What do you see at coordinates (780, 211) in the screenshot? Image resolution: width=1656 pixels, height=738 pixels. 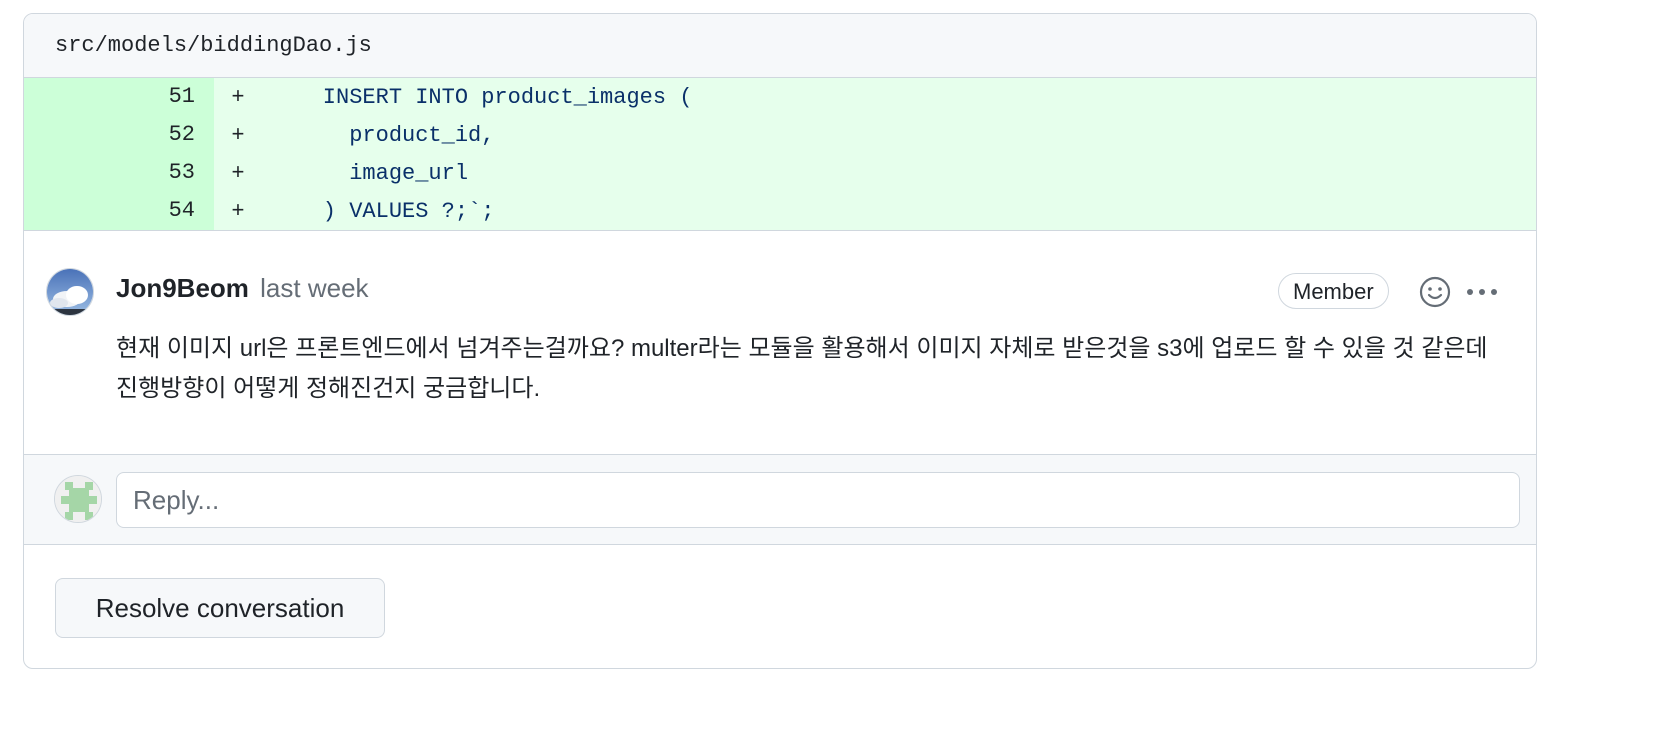 I see `diff-line: 54 + ) VALUES ?;`;` at bounding box center [780, 211].